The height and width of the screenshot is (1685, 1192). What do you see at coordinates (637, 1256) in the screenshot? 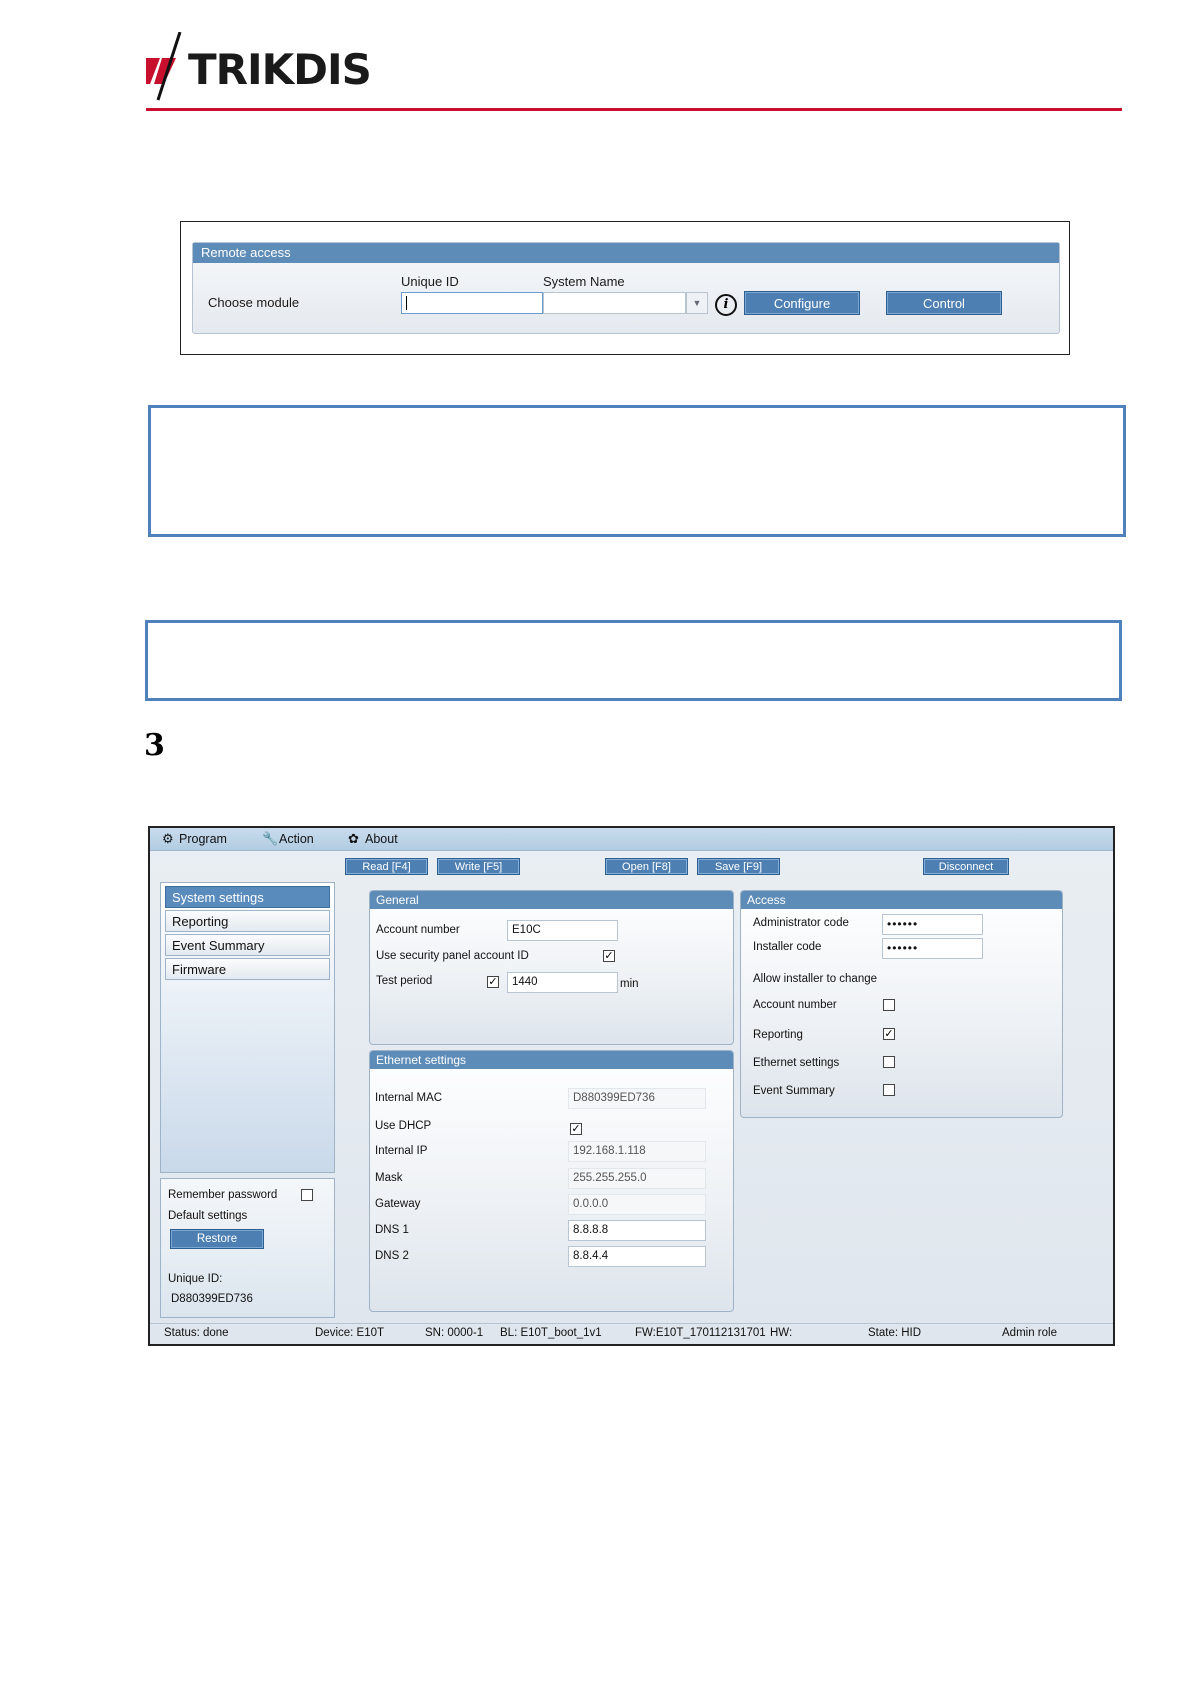
I see `dns2-input: 8.8.4.4` at bounding box center [637, 1256].